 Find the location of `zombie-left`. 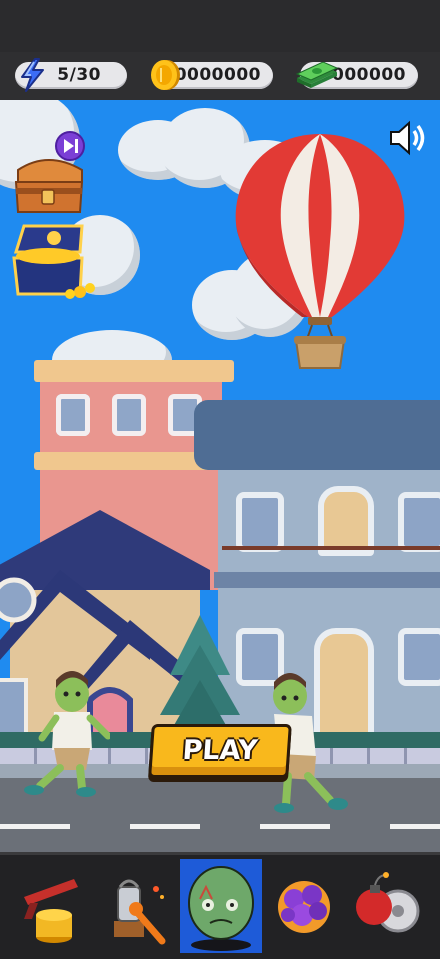

zombie-left is located at coordinates (67, 734).